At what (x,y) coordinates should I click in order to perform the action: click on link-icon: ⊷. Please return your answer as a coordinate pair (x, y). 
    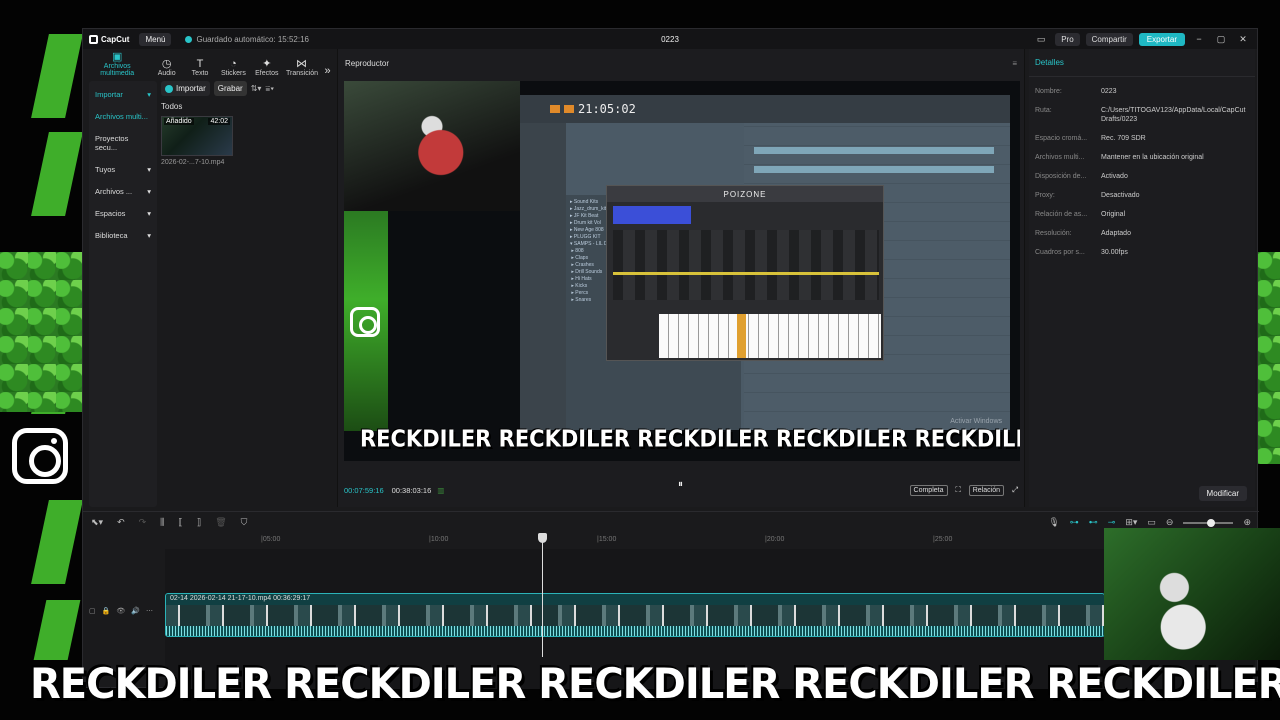
    Looking at the image, I should click on (1093, 522).